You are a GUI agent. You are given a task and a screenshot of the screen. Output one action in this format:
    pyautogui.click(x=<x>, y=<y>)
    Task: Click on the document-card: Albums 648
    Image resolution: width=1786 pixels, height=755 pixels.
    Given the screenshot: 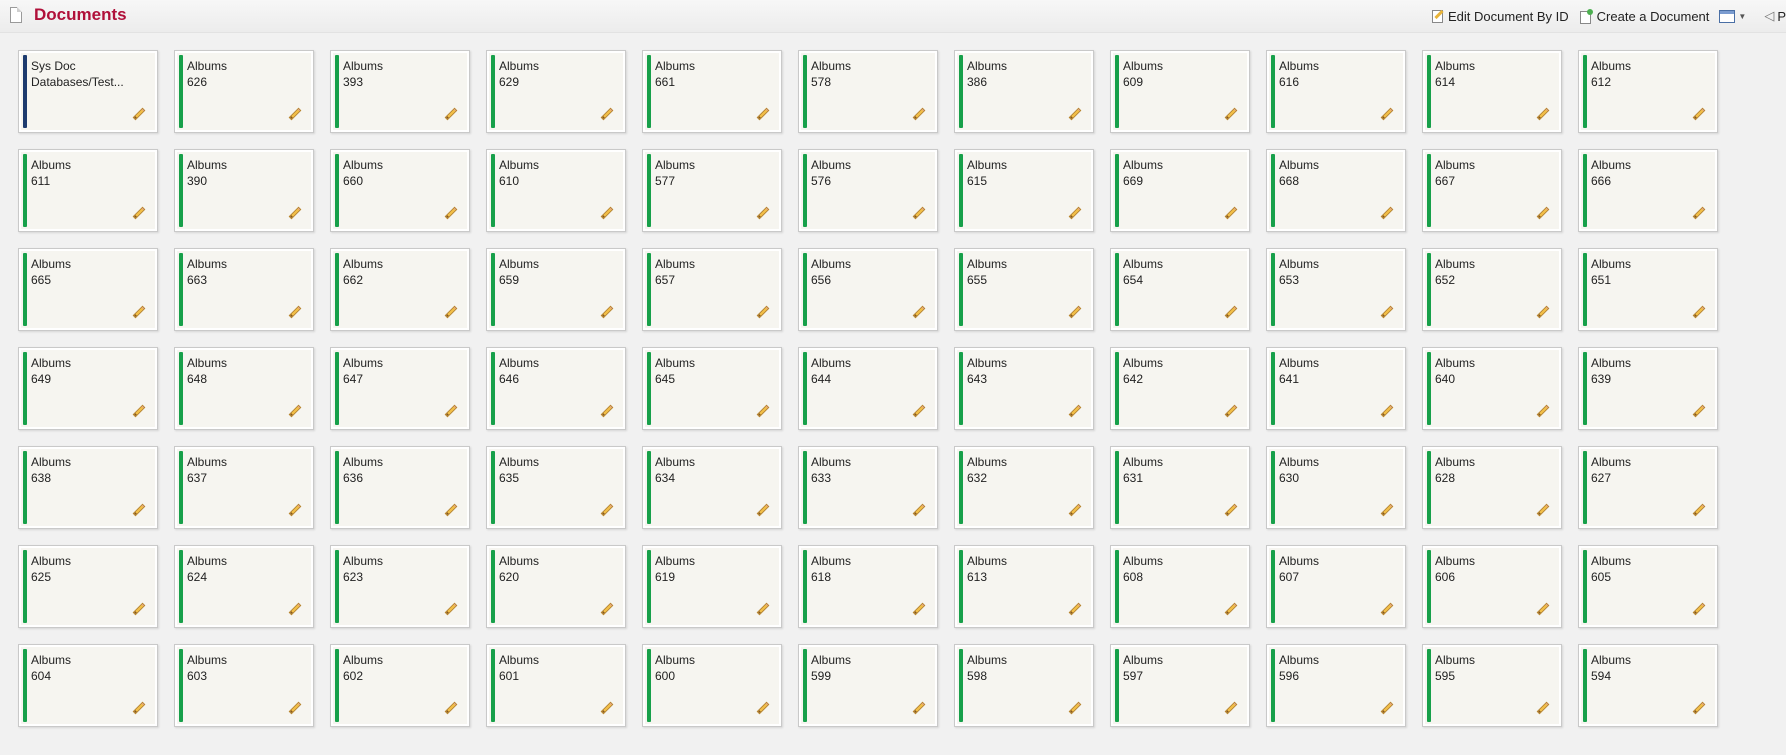 What is the action you would take?
    pyautogui.click(x=244, y=388)
    